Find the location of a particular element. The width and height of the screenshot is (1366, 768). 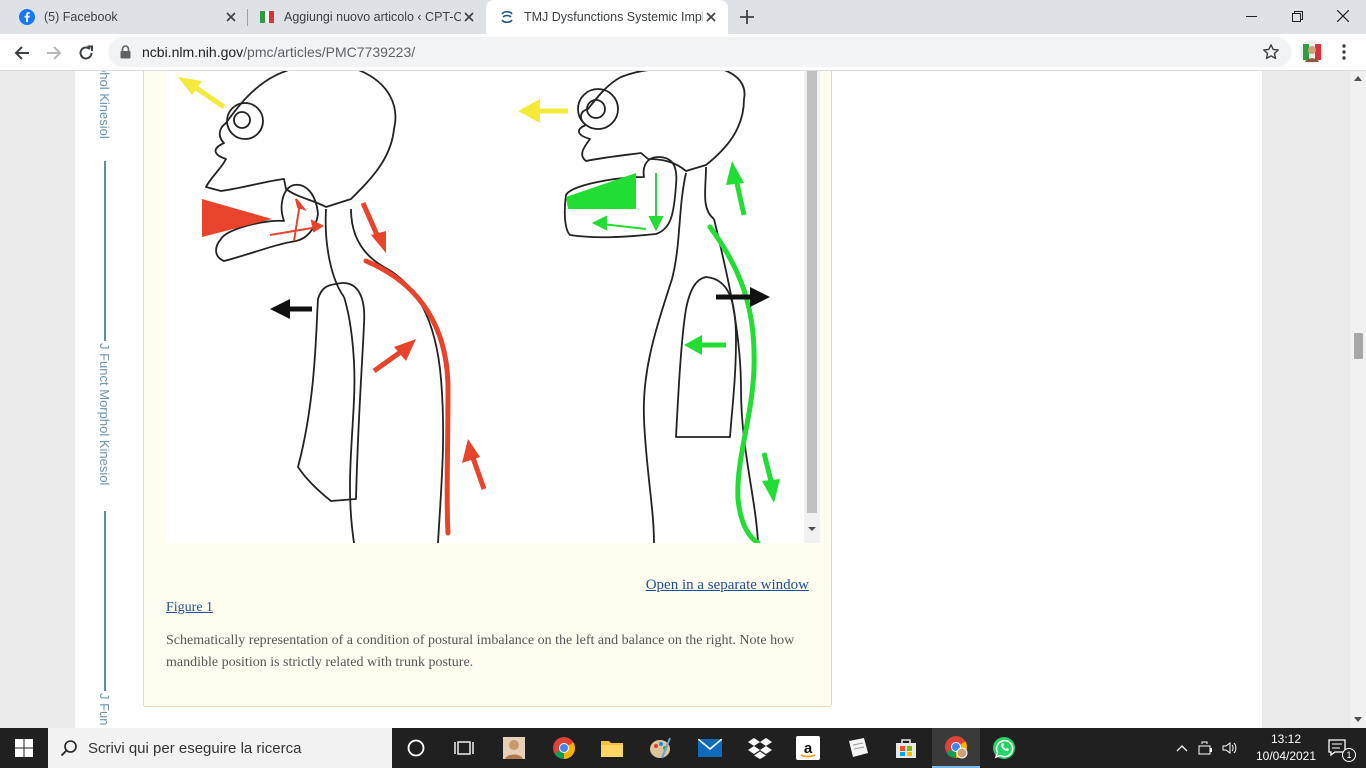

reload-button is located at coordinates (86, 53).